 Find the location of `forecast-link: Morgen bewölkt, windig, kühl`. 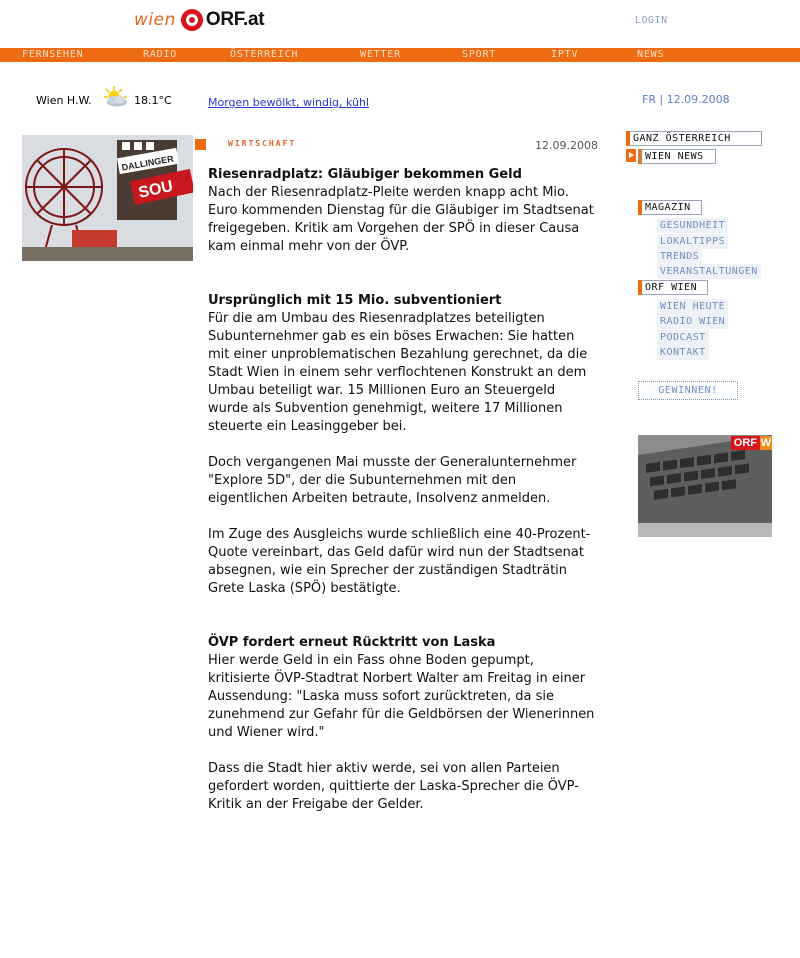

forecast-link: Morgen bewölkt, windig, kühl is located at coordinates (288, 102).